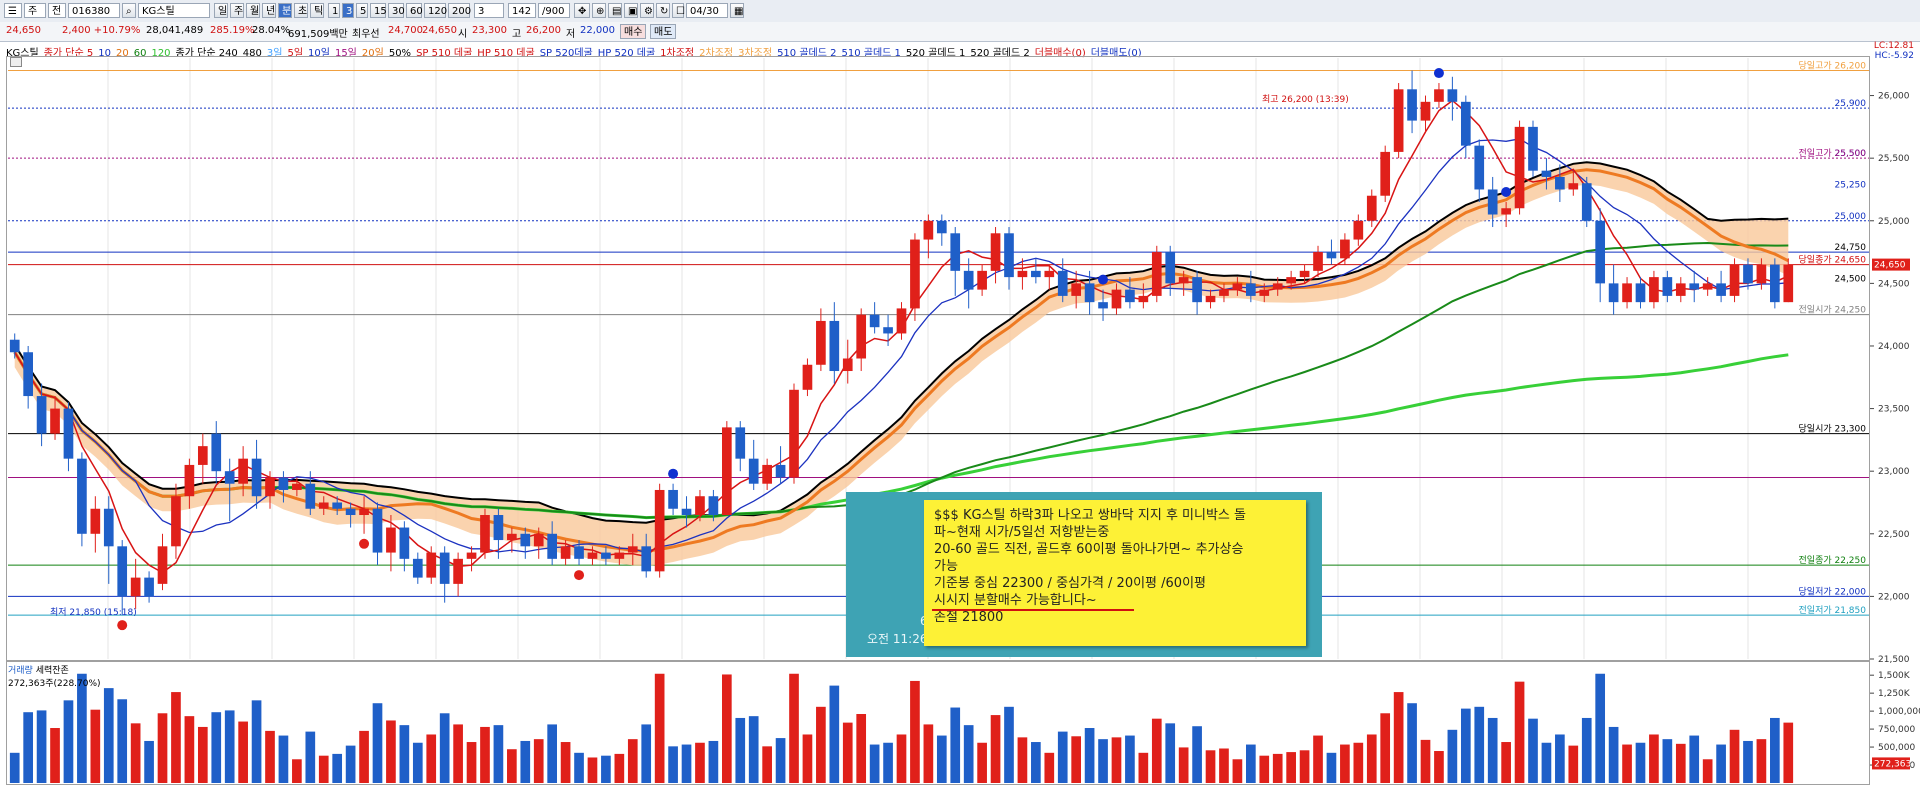  I want to click on current-price: 24,650, so click(23, 30).